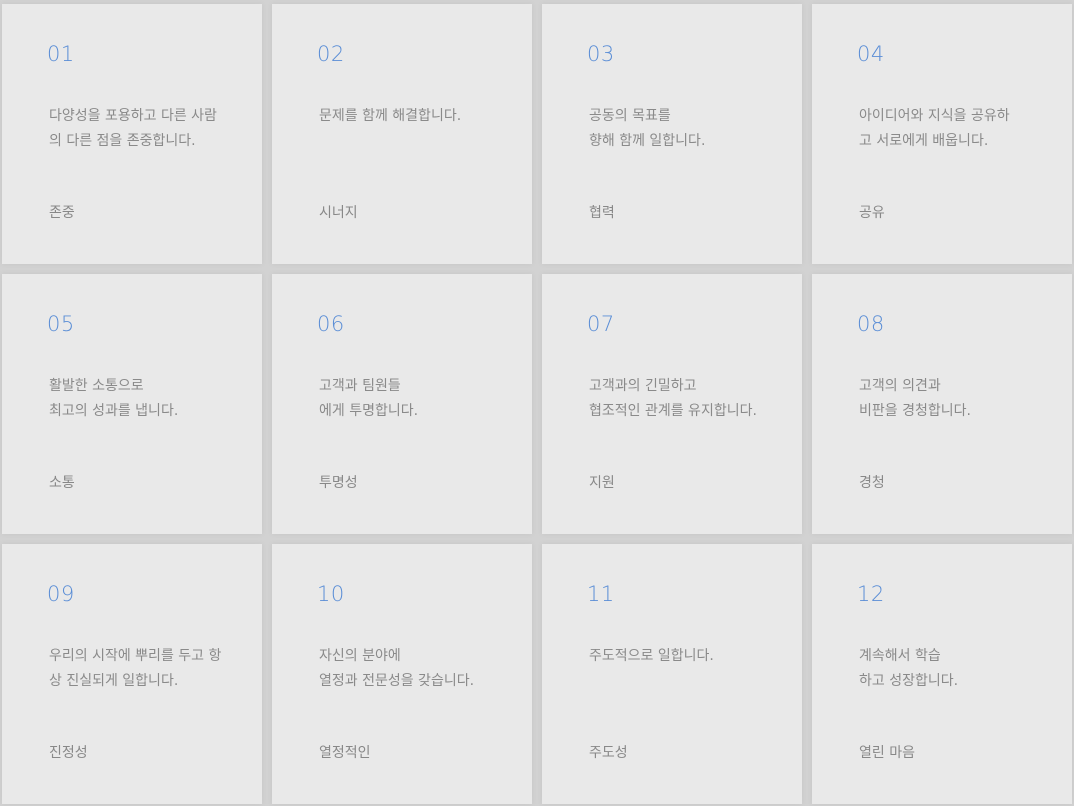 The image size is (1074, 806). I want to click on card-label: 존중, so click(62, 213).